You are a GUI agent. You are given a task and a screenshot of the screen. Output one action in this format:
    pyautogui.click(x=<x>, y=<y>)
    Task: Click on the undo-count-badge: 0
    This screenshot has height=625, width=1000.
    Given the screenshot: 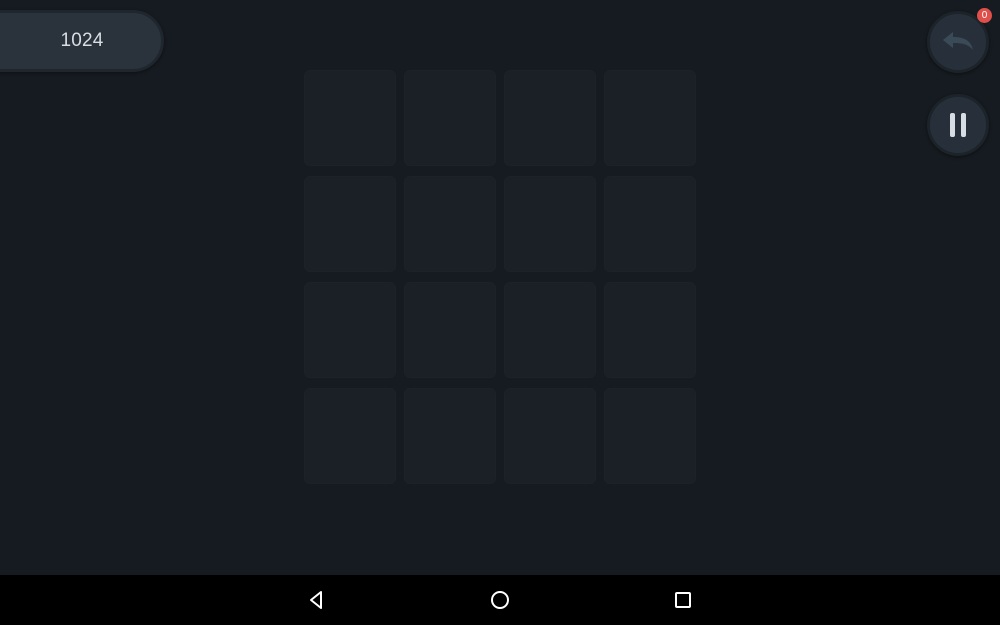 What is the action you would take?
    pyautogui.click(x=984, y=15)
    